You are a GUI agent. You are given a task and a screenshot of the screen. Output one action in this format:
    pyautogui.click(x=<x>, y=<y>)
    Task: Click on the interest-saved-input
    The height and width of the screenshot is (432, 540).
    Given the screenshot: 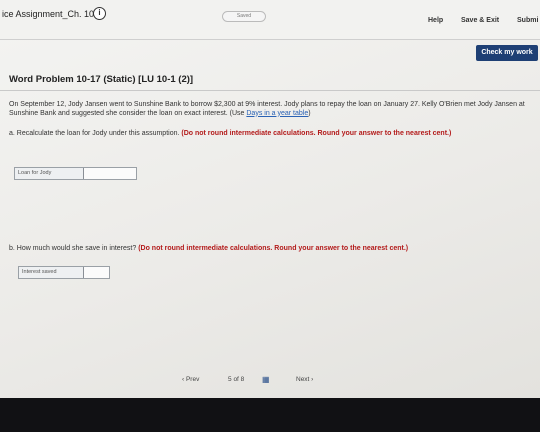 What is the action you would take?
    pyautogui.click(x=96, y=272)
    